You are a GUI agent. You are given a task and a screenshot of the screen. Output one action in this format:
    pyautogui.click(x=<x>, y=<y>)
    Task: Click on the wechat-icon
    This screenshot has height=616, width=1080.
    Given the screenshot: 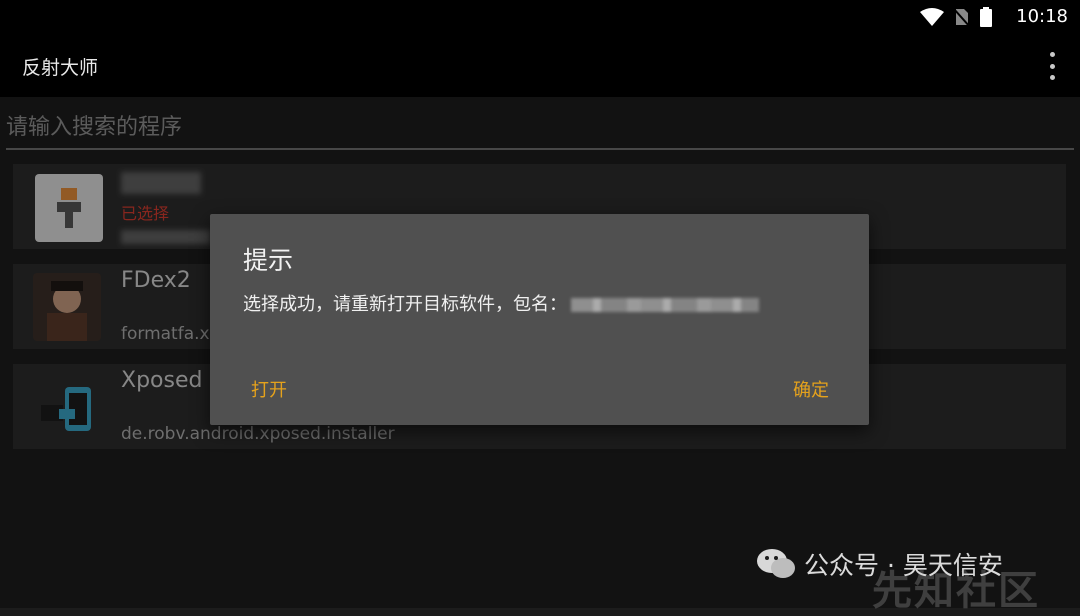 What is the action you would take?
    pyautogui.click(x=776, y=563)
    